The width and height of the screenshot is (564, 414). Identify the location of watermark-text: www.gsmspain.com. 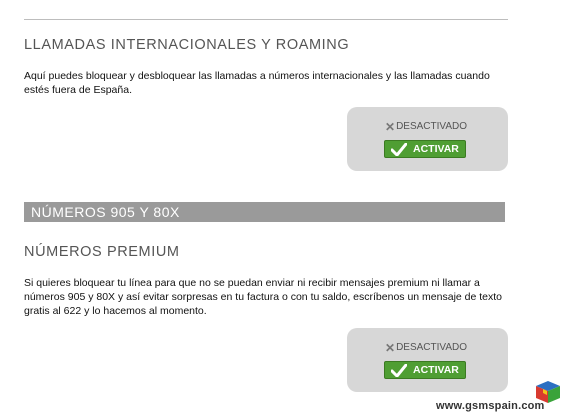
(490, 406).